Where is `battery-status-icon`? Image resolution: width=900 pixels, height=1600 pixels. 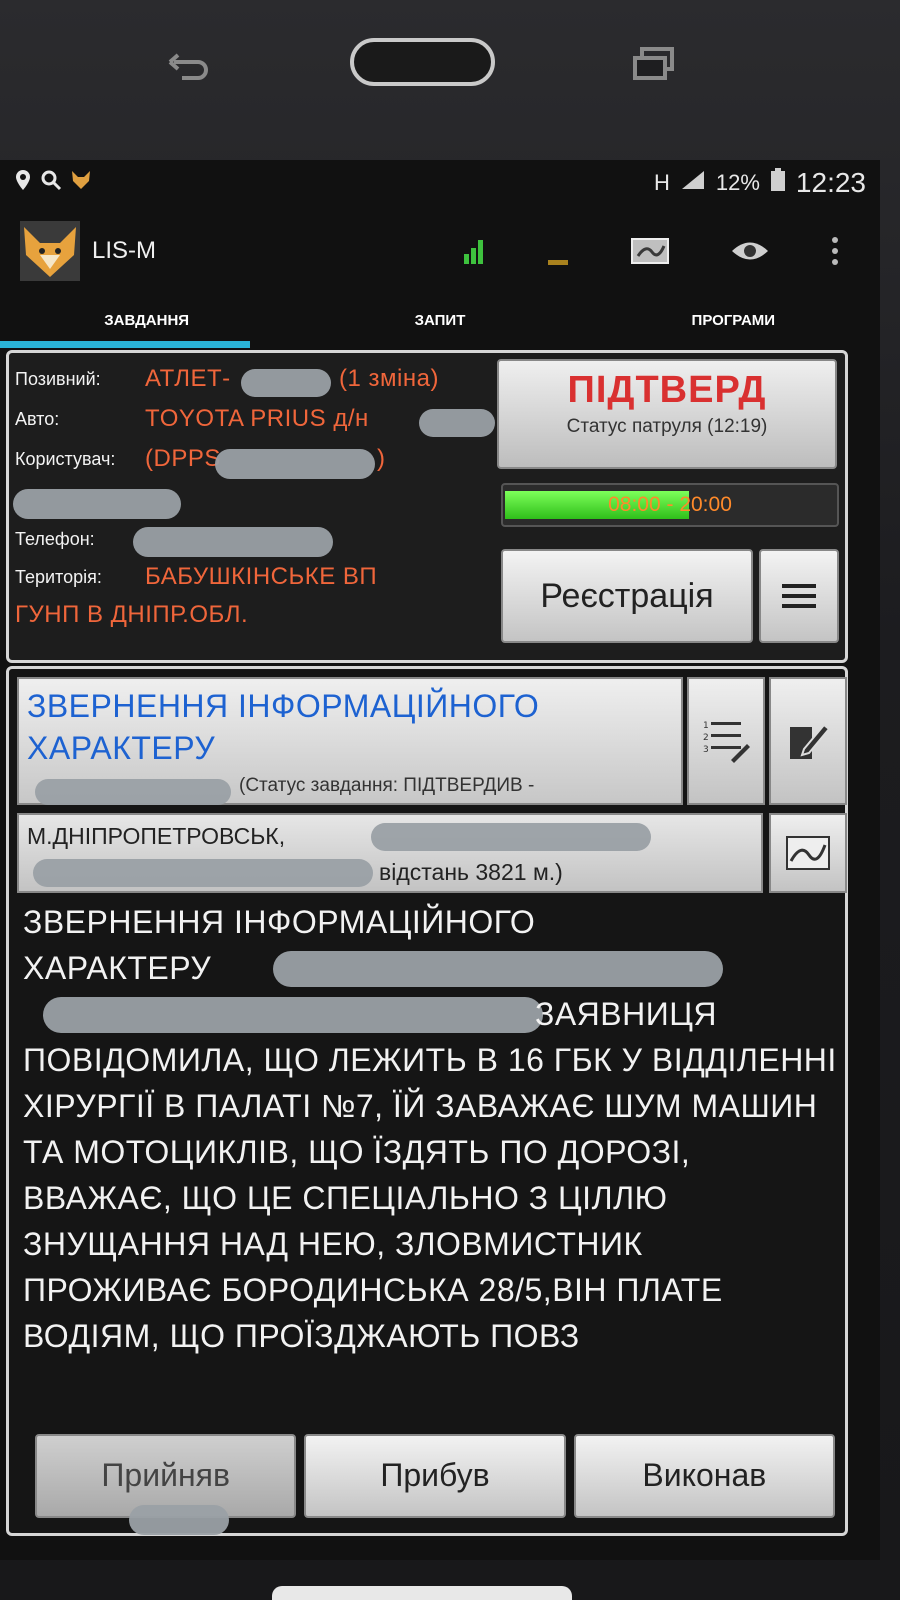
battery-status-icon is located at coordinates (558, 251).